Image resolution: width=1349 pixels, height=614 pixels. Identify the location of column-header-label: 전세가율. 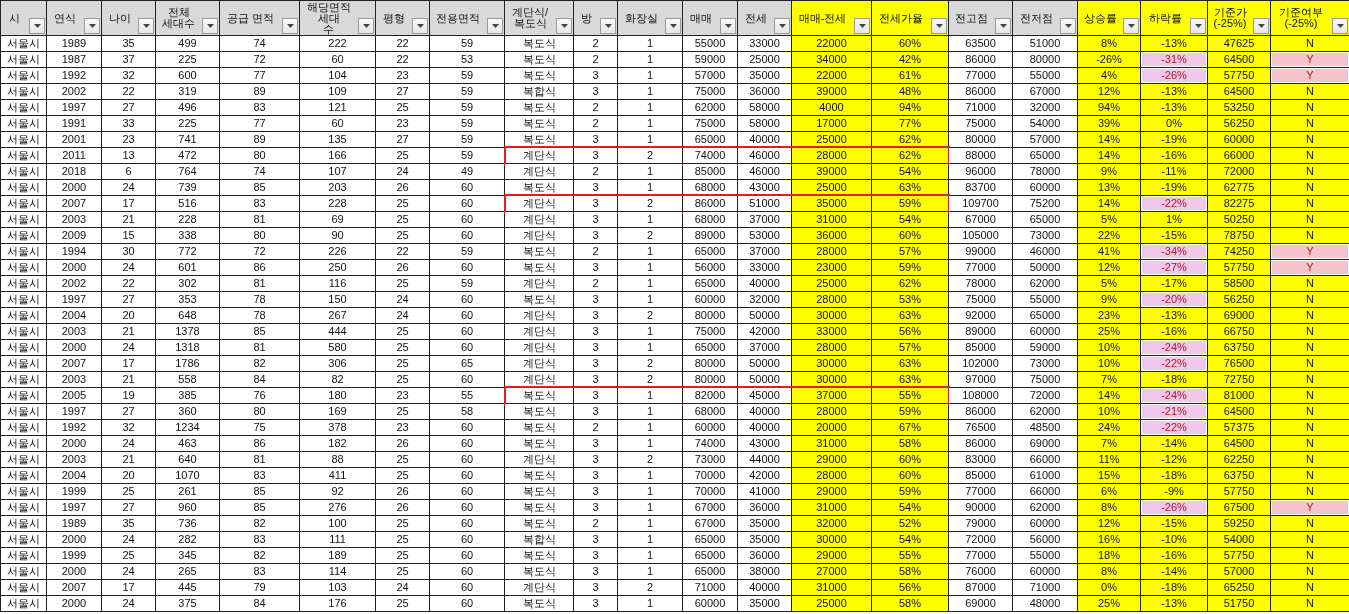
(901, 18).